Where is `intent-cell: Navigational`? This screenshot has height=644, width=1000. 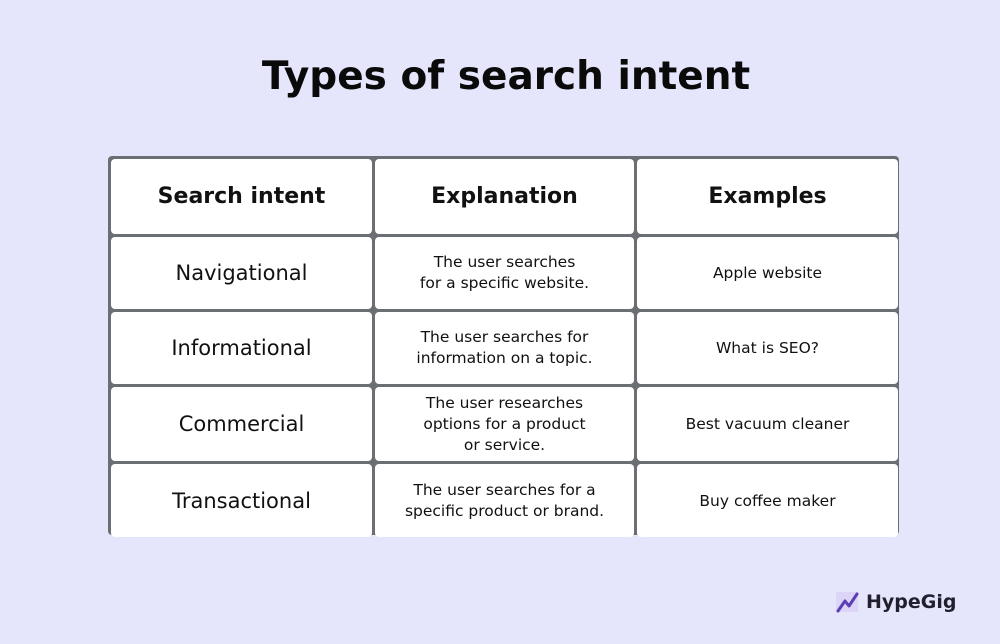 intent-cell: Navigational is located at coordinates (241, 273).